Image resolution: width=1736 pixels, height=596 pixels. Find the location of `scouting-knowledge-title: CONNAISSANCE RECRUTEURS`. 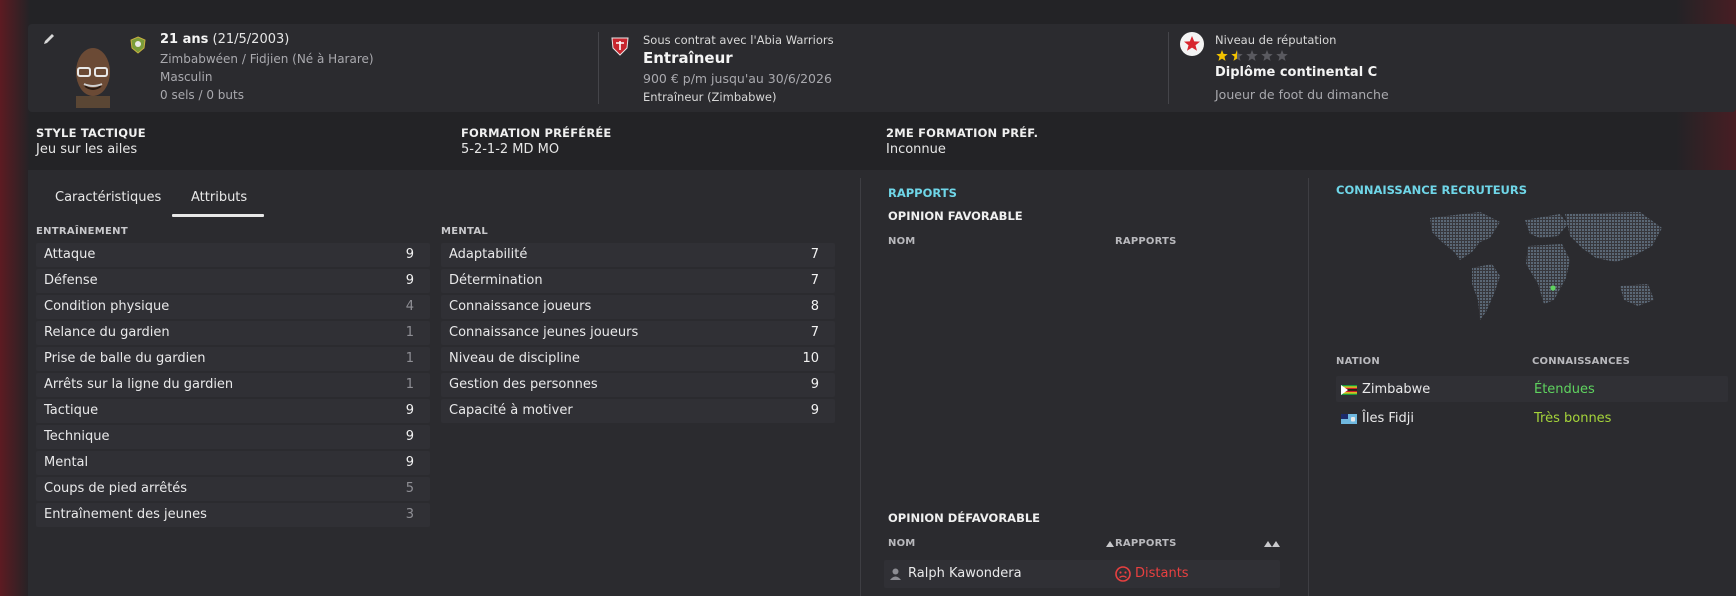

scouting-knowledge-title: CONNAISSANCE RECRUTEURS is located at coordinates (1432, 190).